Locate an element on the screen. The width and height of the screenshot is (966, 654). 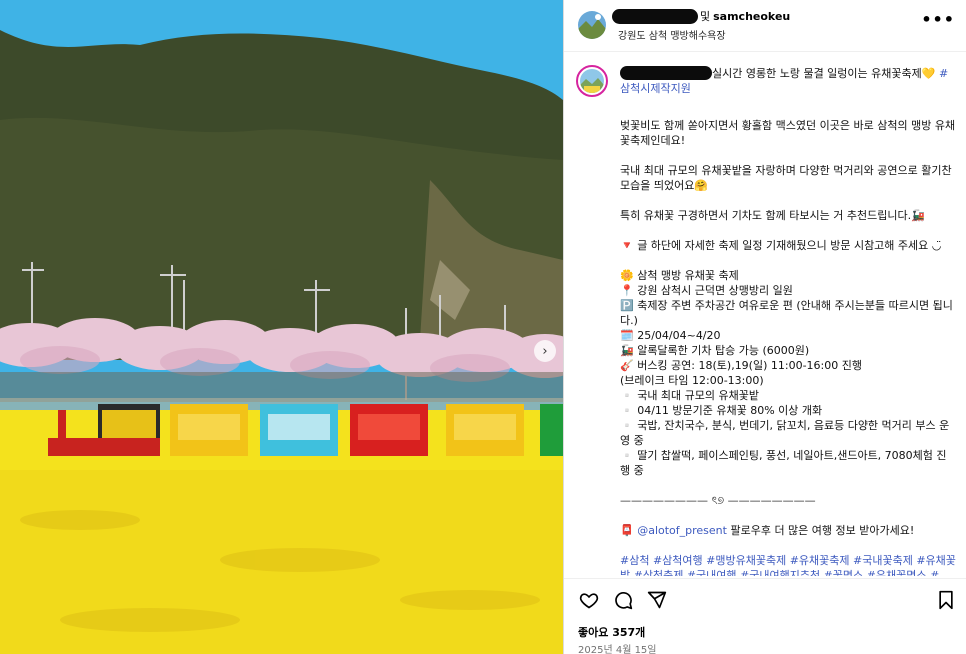
redacted-username is located at coordinates (655, 16).